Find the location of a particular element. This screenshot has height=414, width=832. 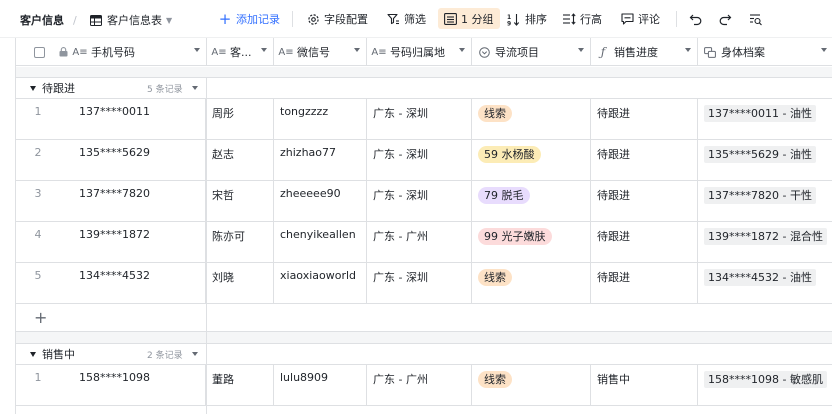

row-height-button: 行高 is located at coordinates (582, 19).